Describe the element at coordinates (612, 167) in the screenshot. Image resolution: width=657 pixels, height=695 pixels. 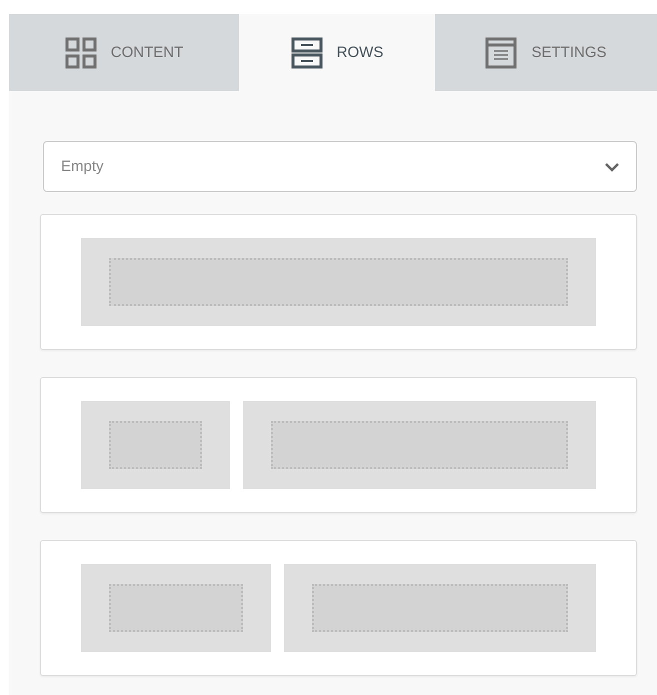
I see `chevron-down-icon` at that location.